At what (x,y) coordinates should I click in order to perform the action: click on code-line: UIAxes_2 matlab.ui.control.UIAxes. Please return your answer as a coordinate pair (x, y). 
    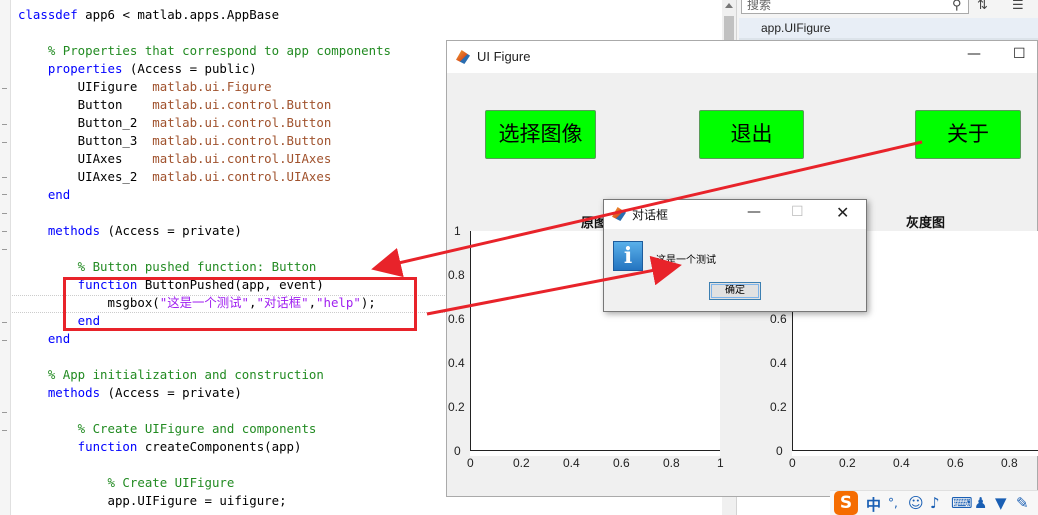
    Looking at the image, I should click on (175, 177).